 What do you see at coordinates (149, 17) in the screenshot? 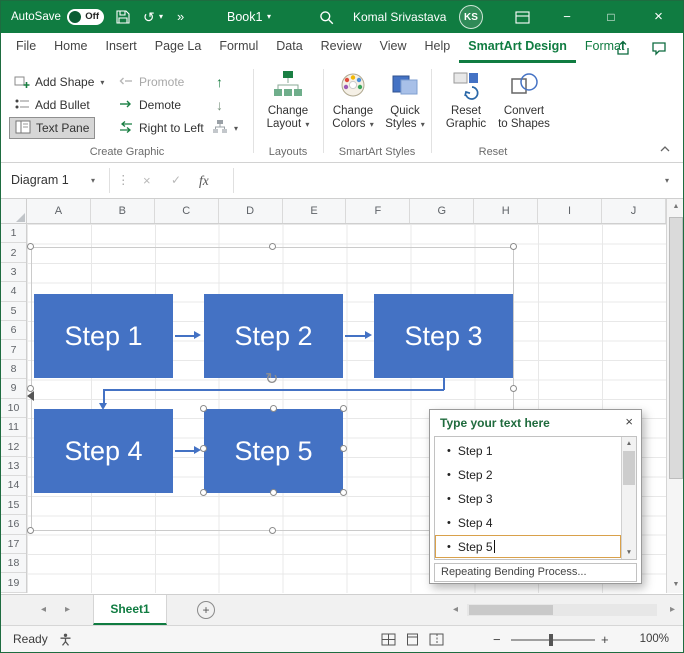
I see `undo-icon: ↺` at bounding box center [149, 17].